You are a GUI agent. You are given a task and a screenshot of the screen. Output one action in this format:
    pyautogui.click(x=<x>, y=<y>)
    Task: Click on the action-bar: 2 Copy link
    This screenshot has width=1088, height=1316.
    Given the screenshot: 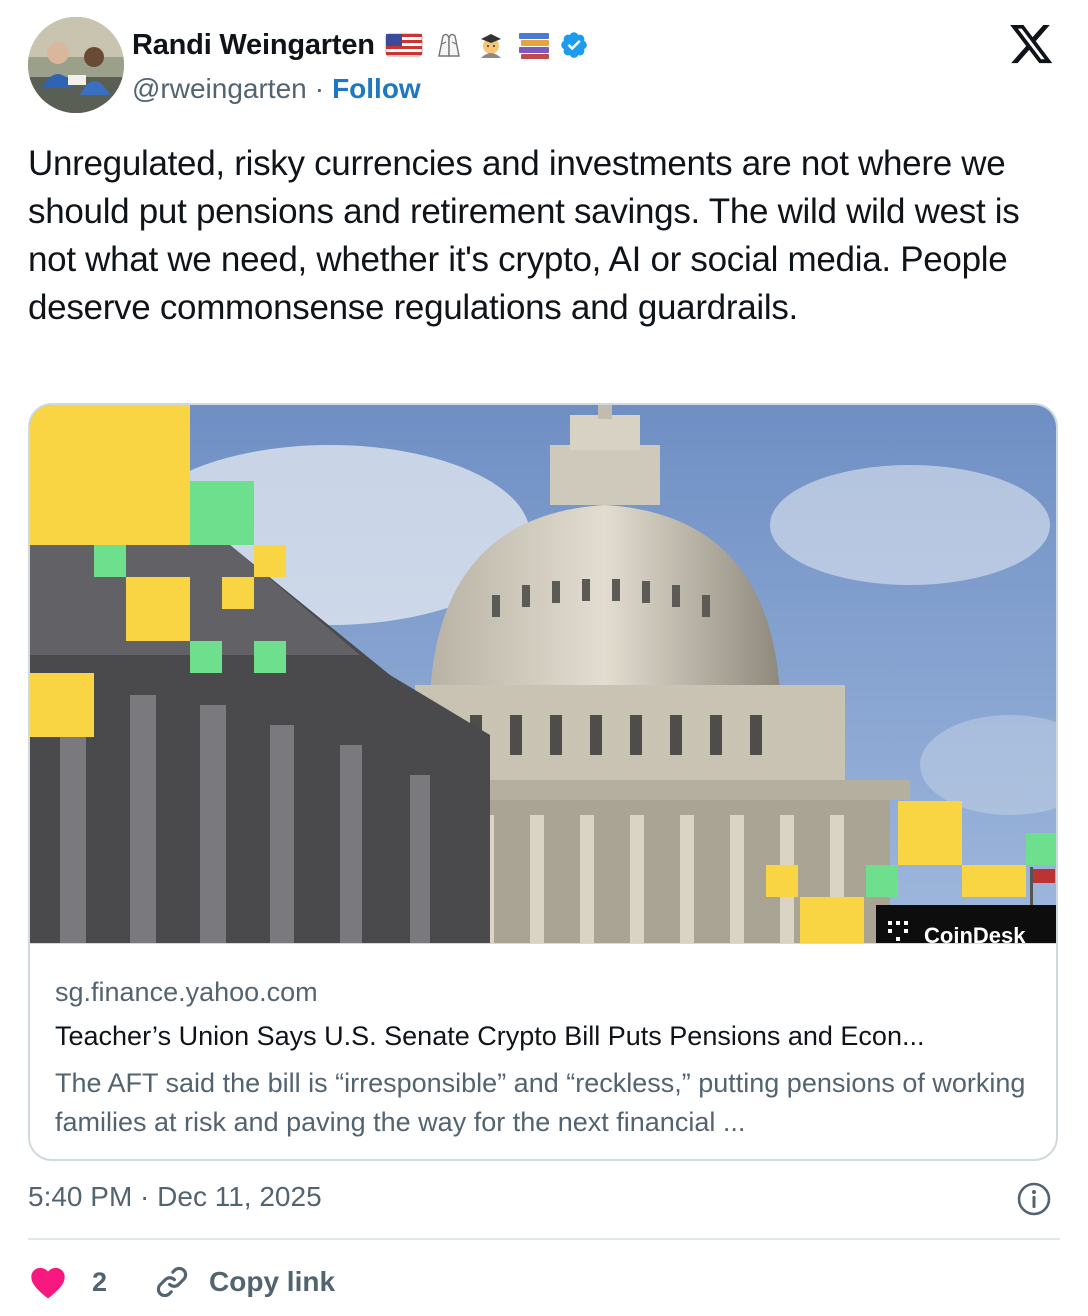 What is the action you would take?
    pyautogui.click(x=181, y=1282)
    